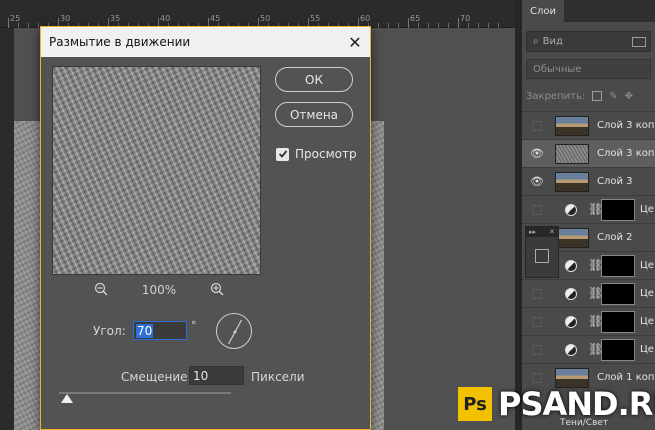 The image size is (655, 430). I want to click on search-placeholder: Вид, so click(552, 41).